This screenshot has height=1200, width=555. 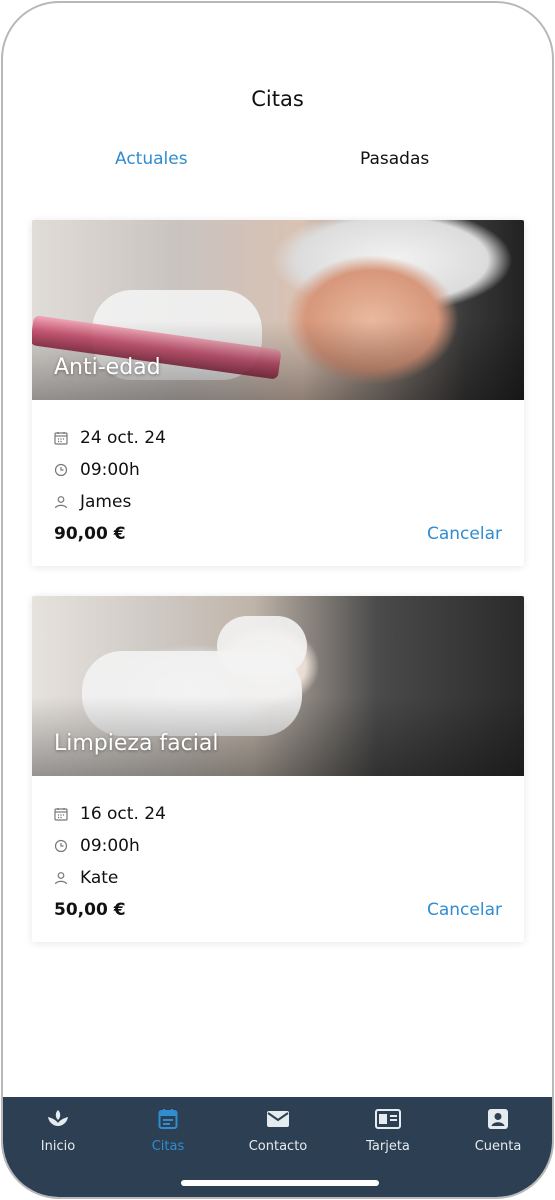 I want to click on lotus-icon, so click(x=58, y=1119).